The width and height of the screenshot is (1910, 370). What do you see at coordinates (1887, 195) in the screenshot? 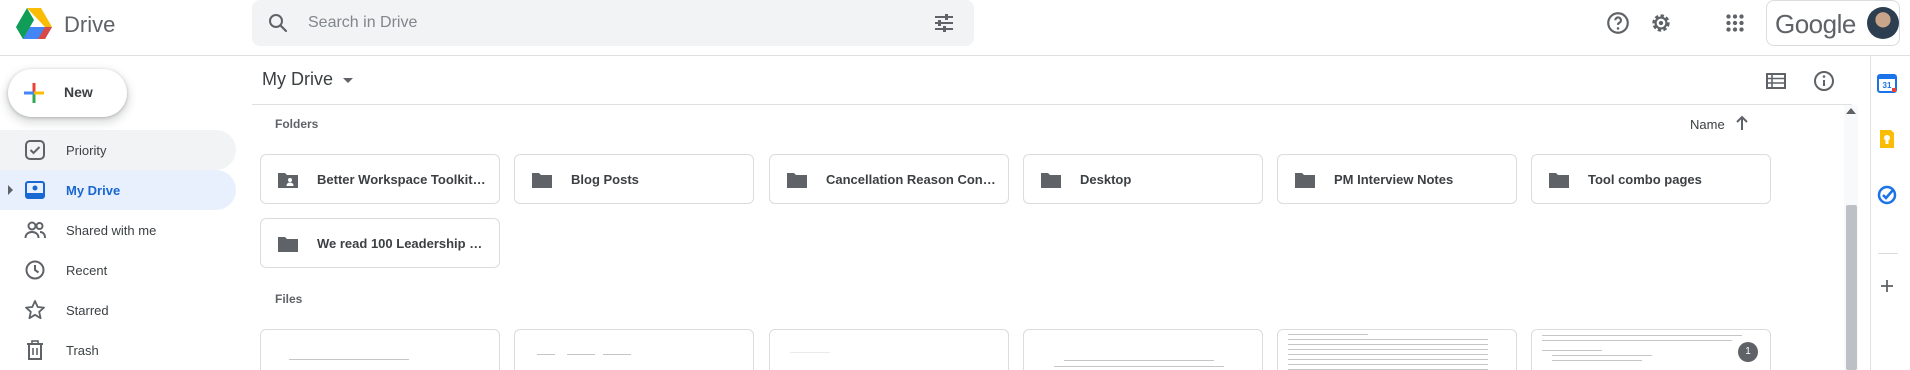
I see `tasks-icon` at bounding box center [1887, 195].